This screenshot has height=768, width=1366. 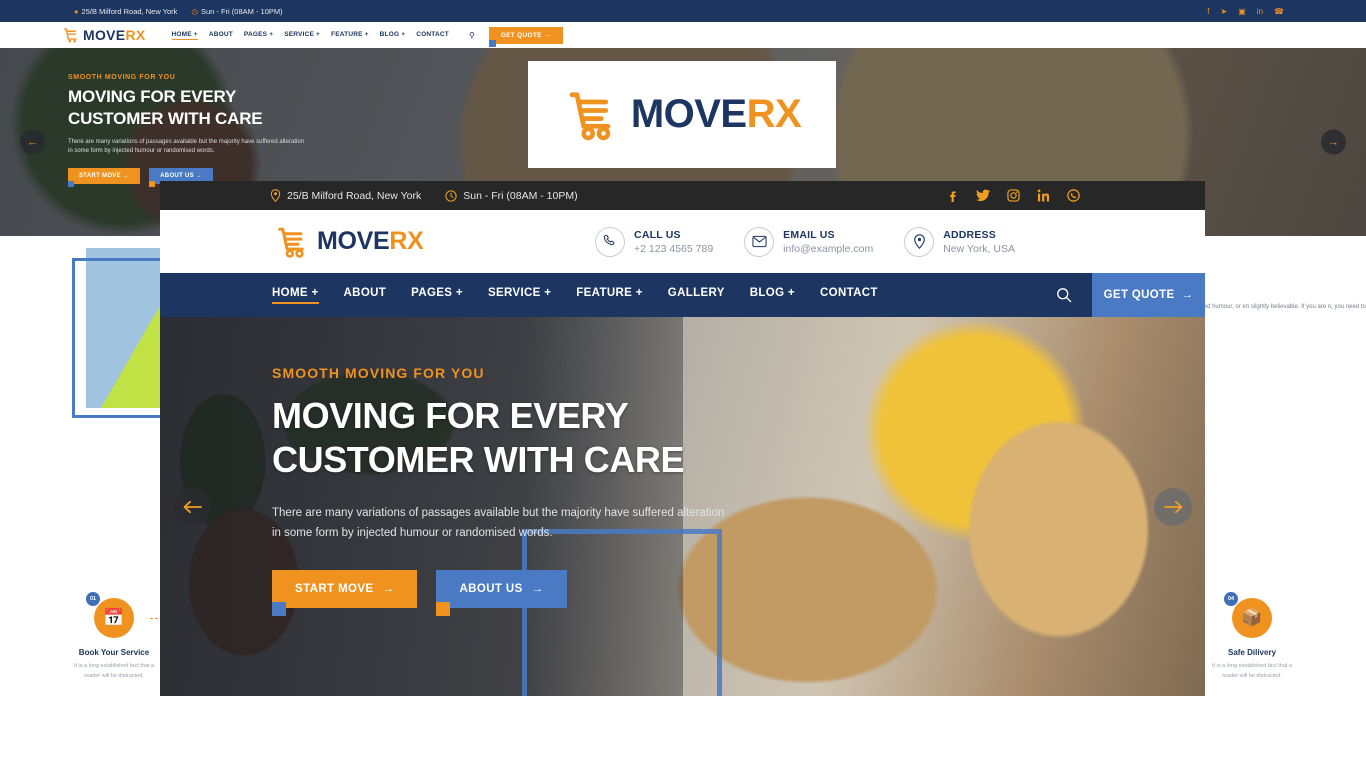 I want to click on hero-title-line1: MOVING FOR EVERY, so click(x=450, y=415).